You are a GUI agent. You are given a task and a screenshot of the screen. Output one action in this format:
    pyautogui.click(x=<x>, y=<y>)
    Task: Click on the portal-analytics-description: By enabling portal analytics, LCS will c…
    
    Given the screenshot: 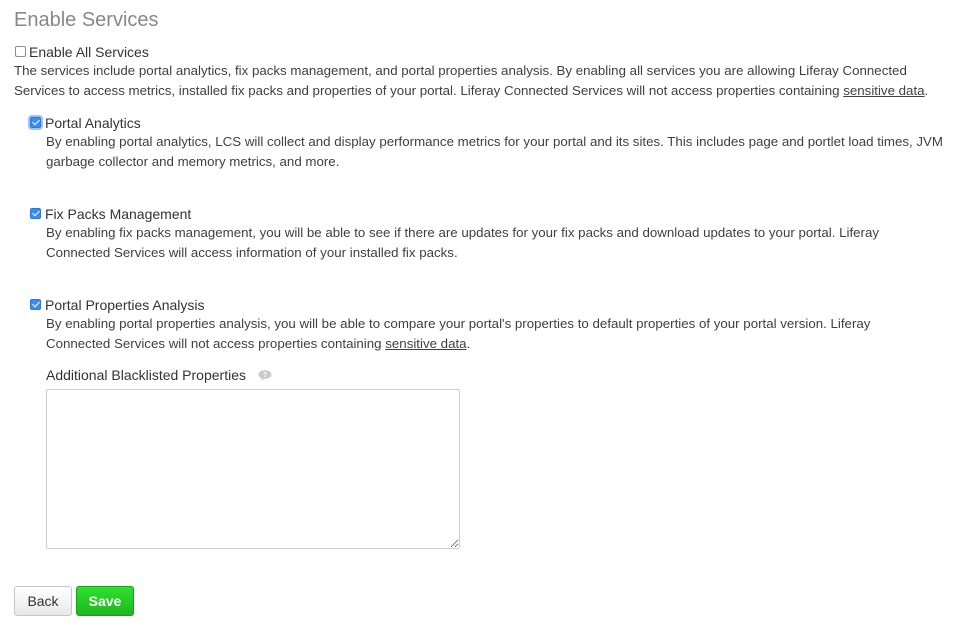 What is the action you would take?
    pyautogui.click(x=494, y=151)
    